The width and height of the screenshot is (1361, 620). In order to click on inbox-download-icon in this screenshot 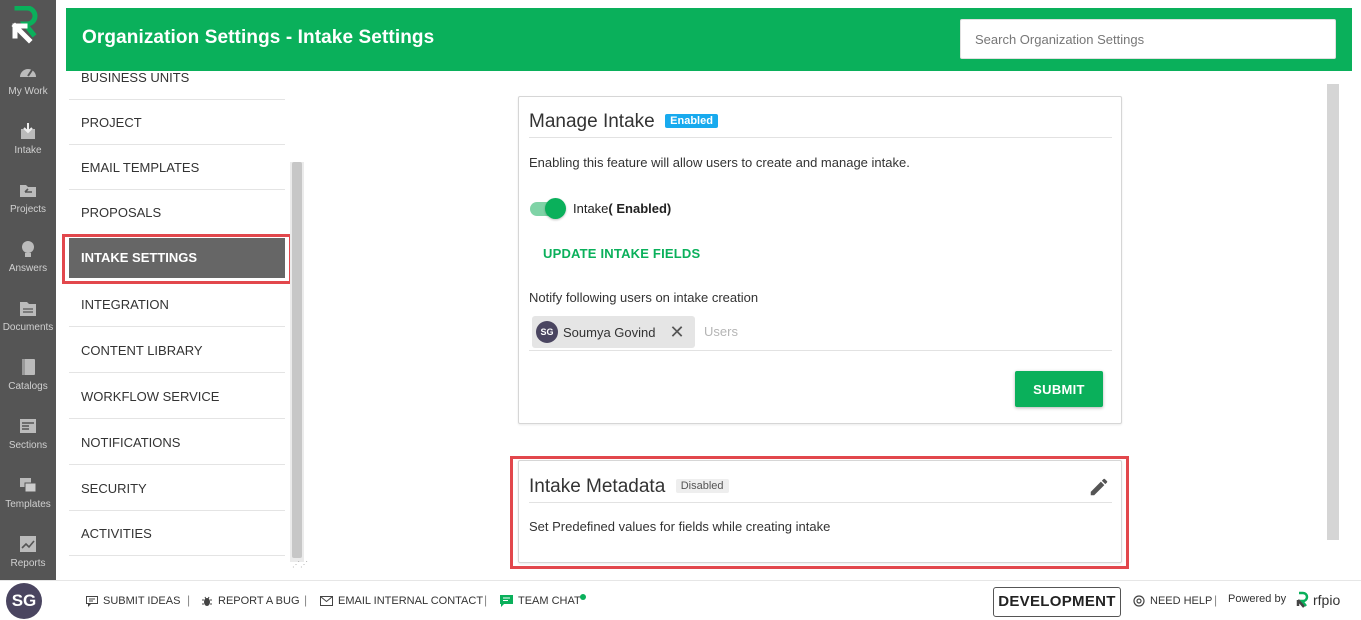, I will do `click(28, 131)`.